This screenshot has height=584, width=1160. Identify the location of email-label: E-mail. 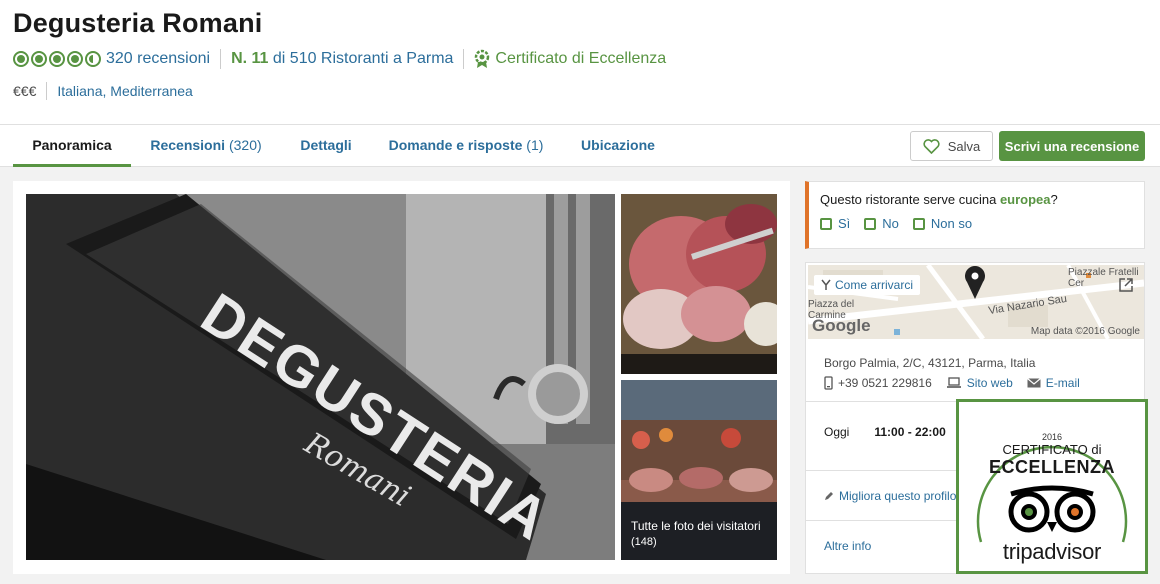
(1062, 383).